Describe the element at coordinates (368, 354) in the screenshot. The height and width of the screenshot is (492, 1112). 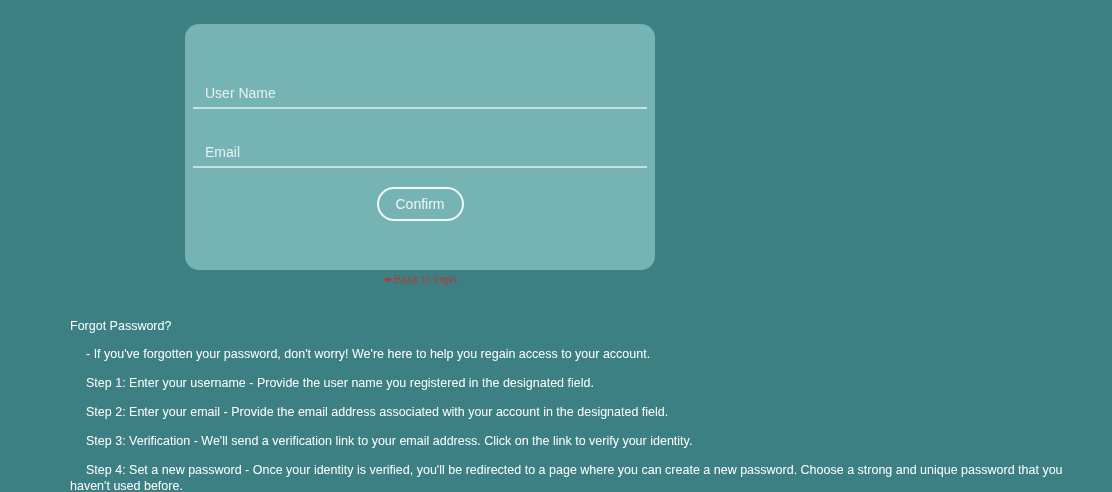
I see `help-text: - If you've forgotten your password, don't worry! We're here to help you regain access to your account.` at that location.